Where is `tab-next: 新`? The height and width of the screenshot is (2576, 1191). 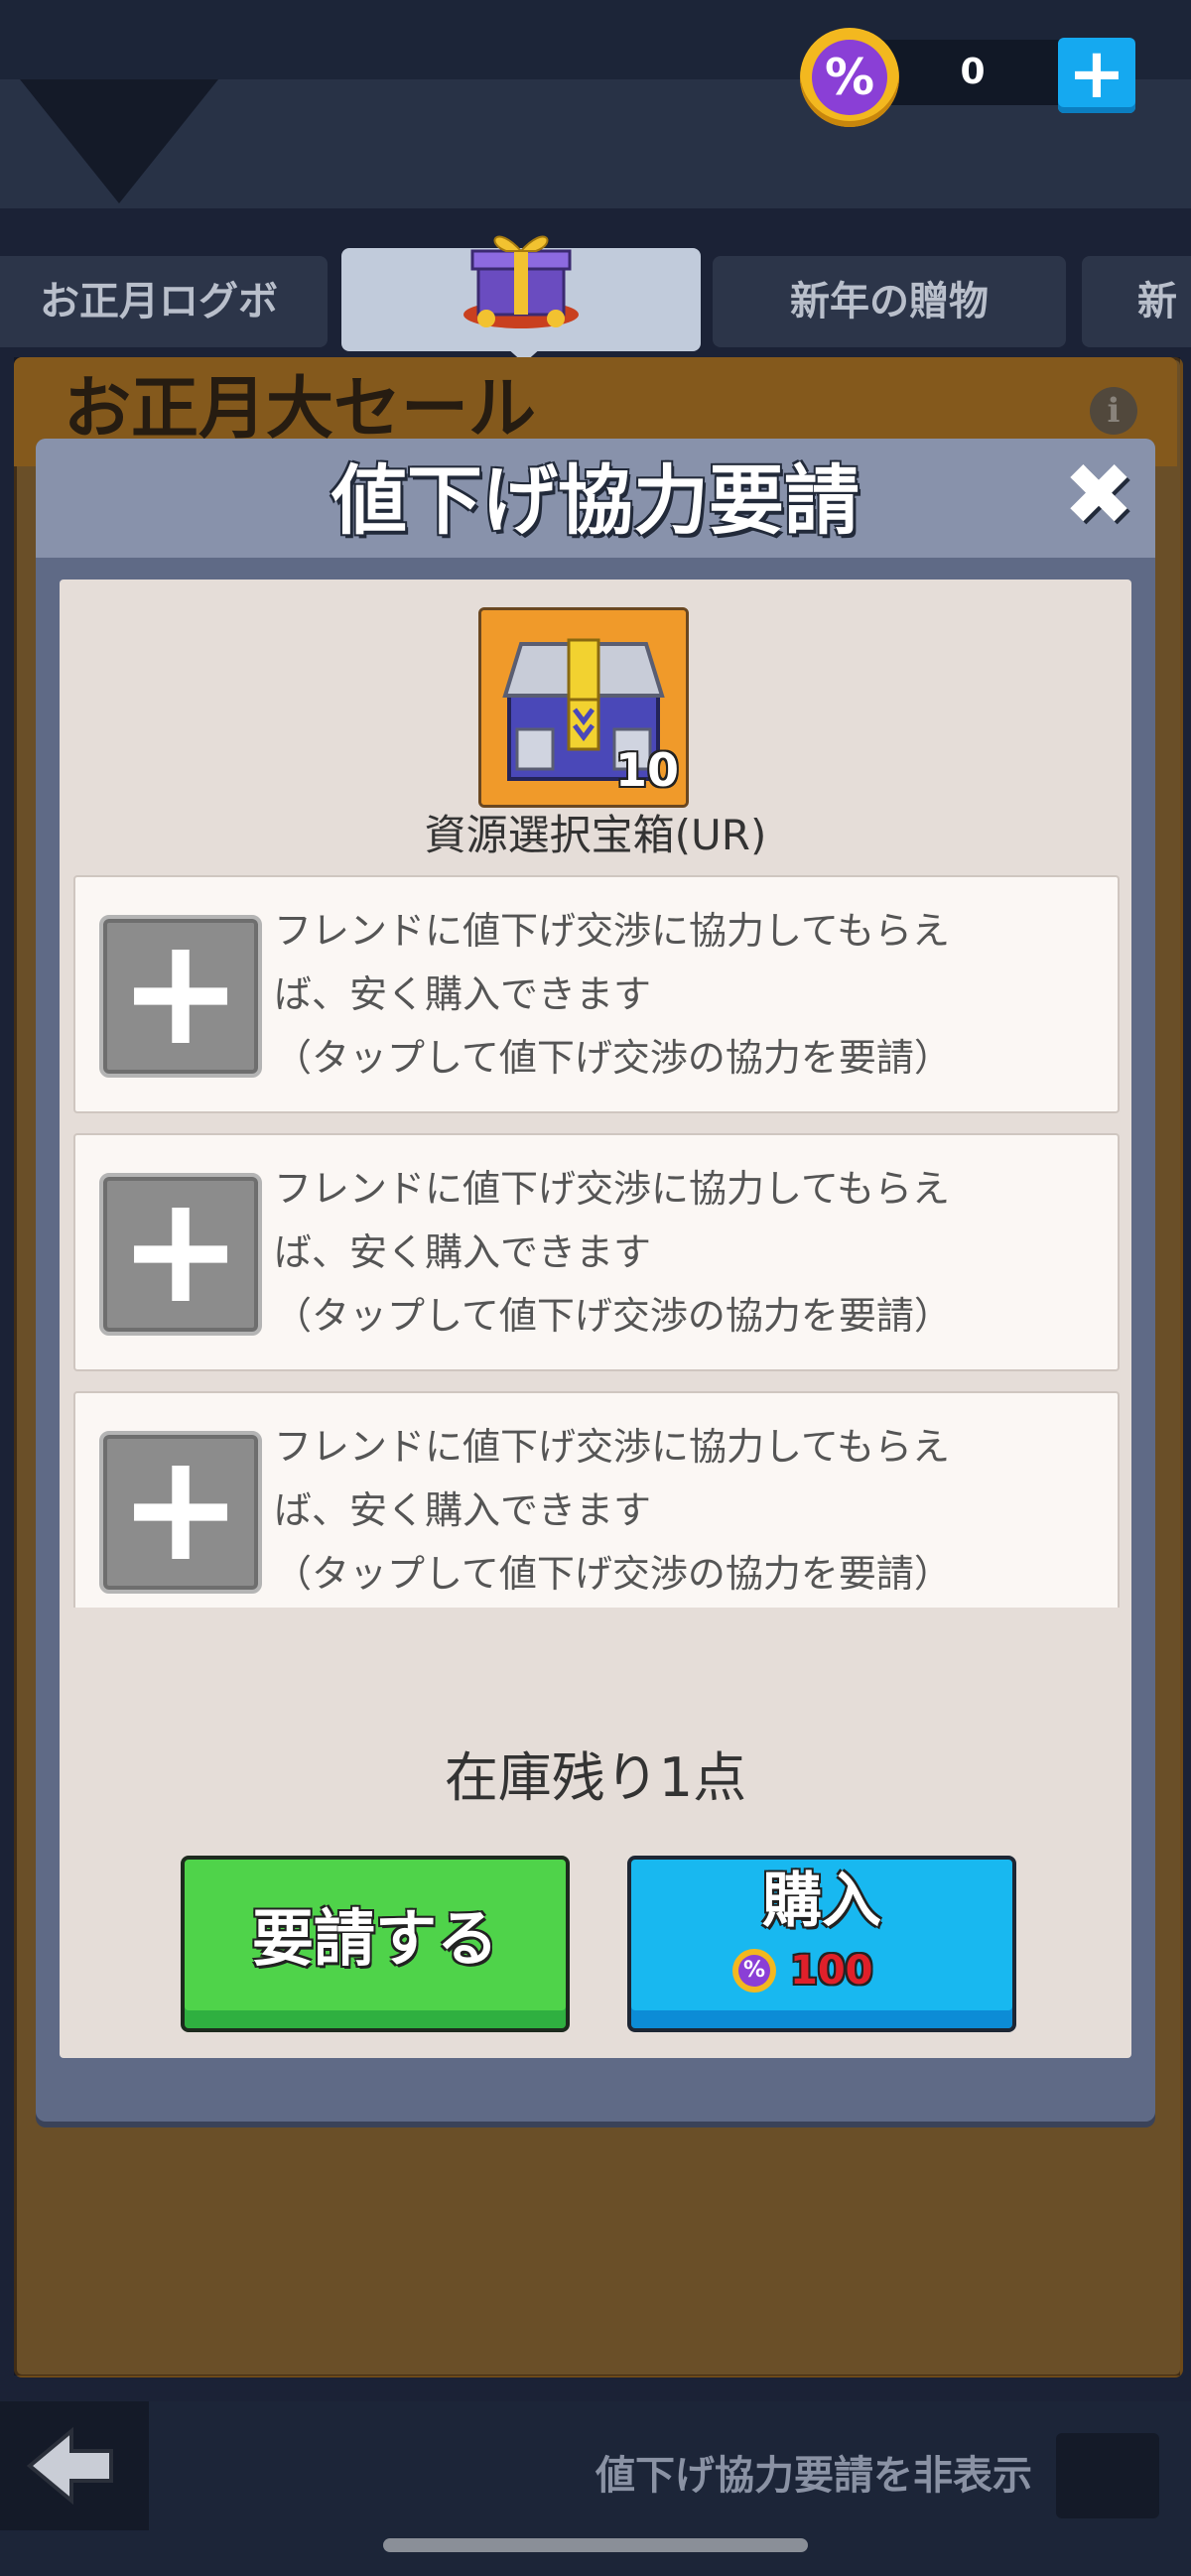
tab-next: 新 is located at coordinates (1136, 302).